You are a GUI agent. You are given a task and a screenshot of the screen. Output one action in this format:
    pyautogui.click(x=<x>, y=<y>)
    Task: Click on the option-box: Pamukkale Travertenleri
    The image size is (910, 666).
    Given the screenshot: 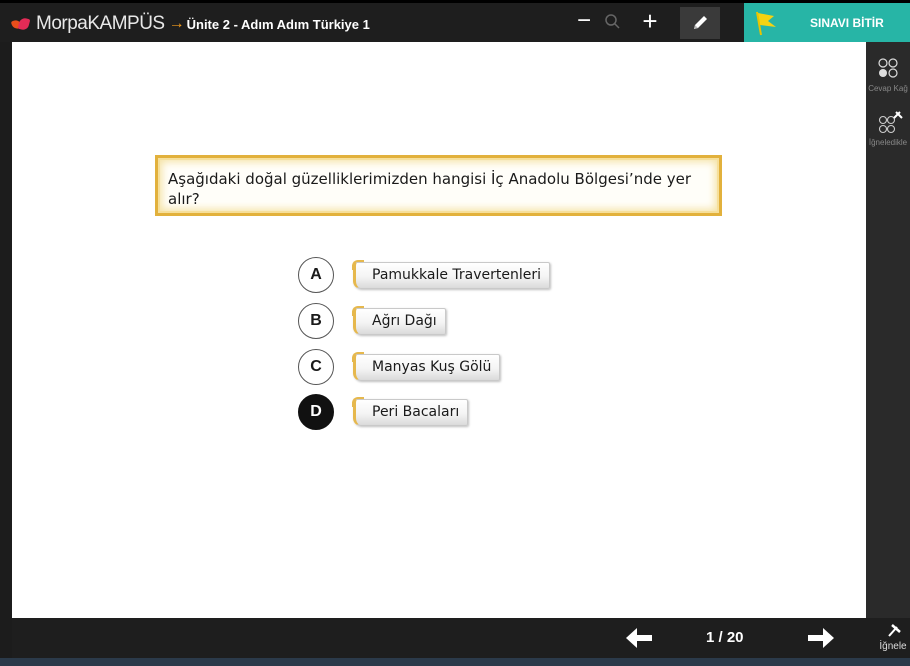 What is the action you would take?
    pyautogui.click(x=451, y=274)
    